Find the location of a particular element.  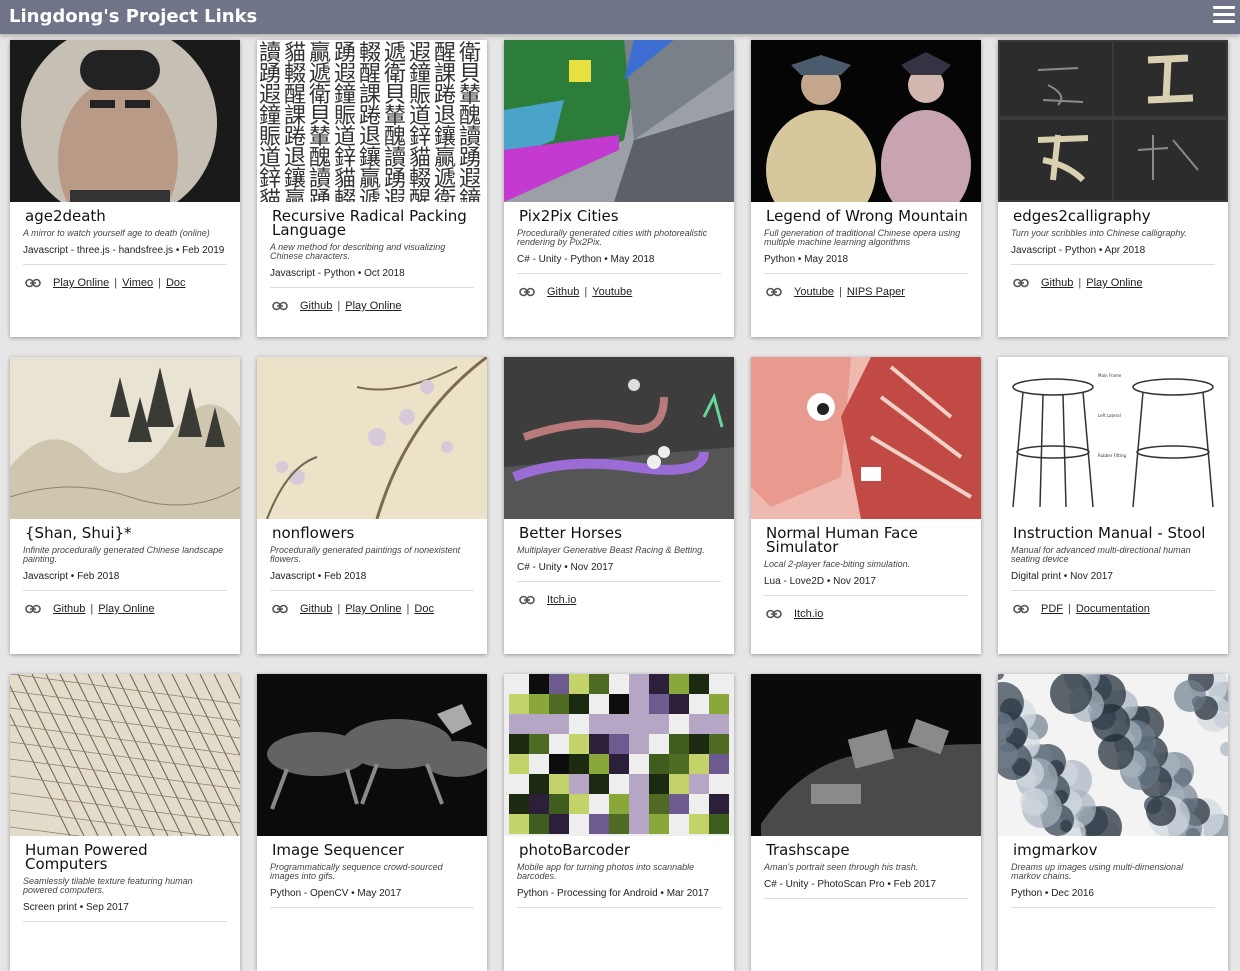

project-title: Recursive Radical Packing Language is located at coordinates (369, 223).